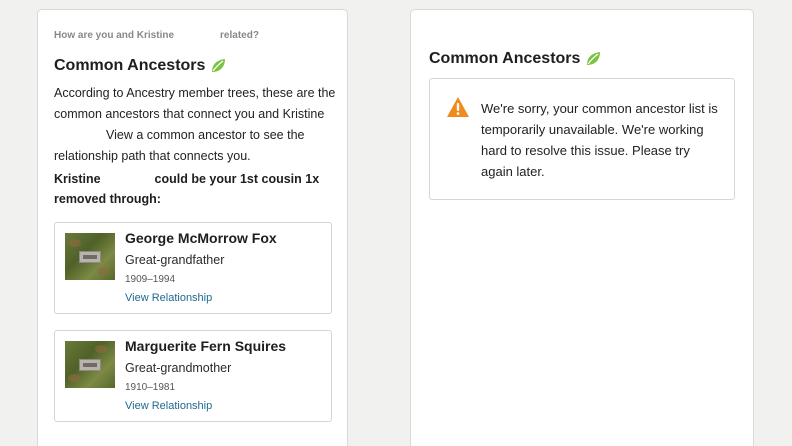 The height and width of the screenshot is (446, 792). Describe the element at coordinates (175, 260) in the screenshot. I see `ancestor-relationship: Great-grandfather` at that location.